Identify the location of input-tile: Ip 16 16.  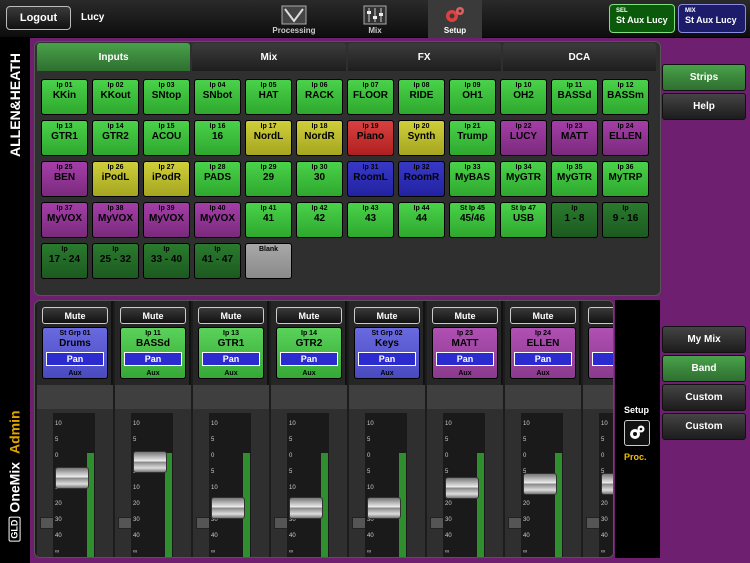
(217, 138).